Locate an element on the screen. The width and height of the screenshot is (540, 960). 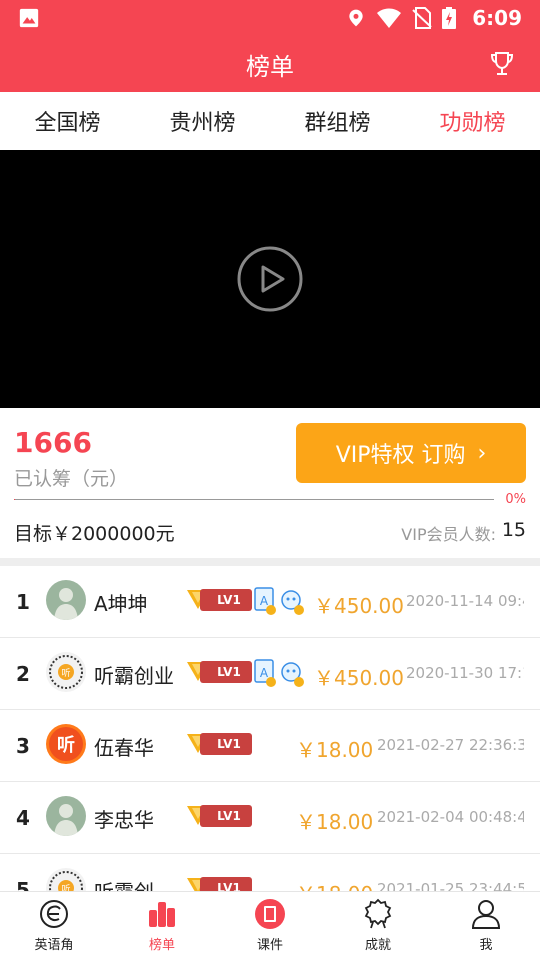
leaderboard-row: 3 听伍春华 LV1 ￥18.00 2021-02-27 22:36:38 is located at coordinates (270, 746).